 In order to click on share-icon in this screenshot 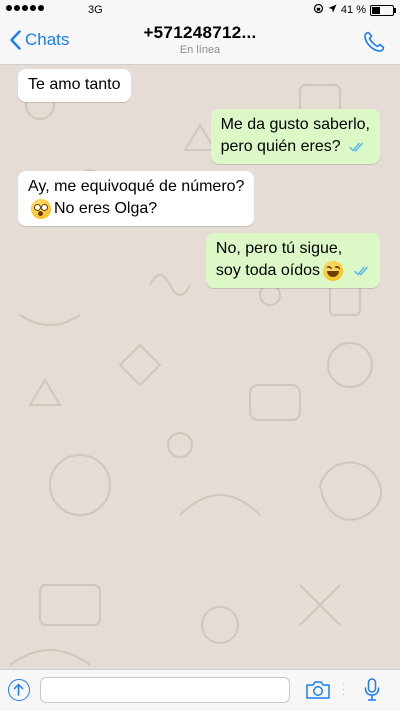, I will do `click(18, 689)`.